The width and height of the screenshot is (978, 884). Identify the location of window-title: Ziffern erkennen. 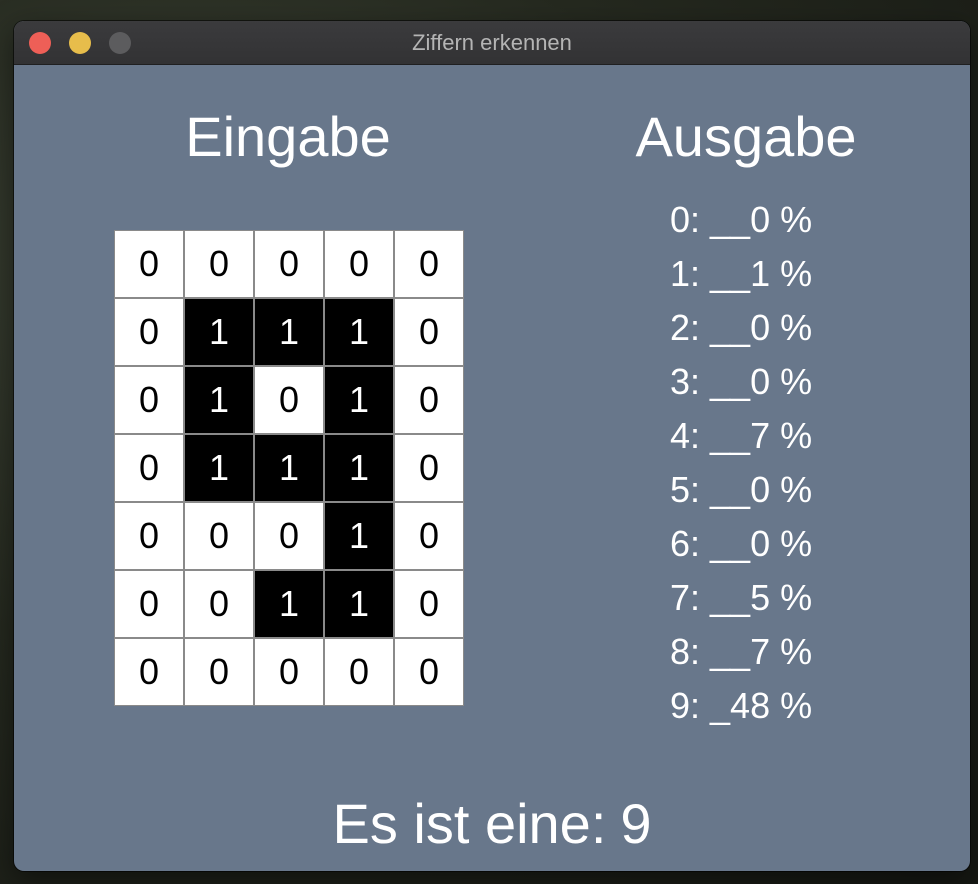
(492, 42).